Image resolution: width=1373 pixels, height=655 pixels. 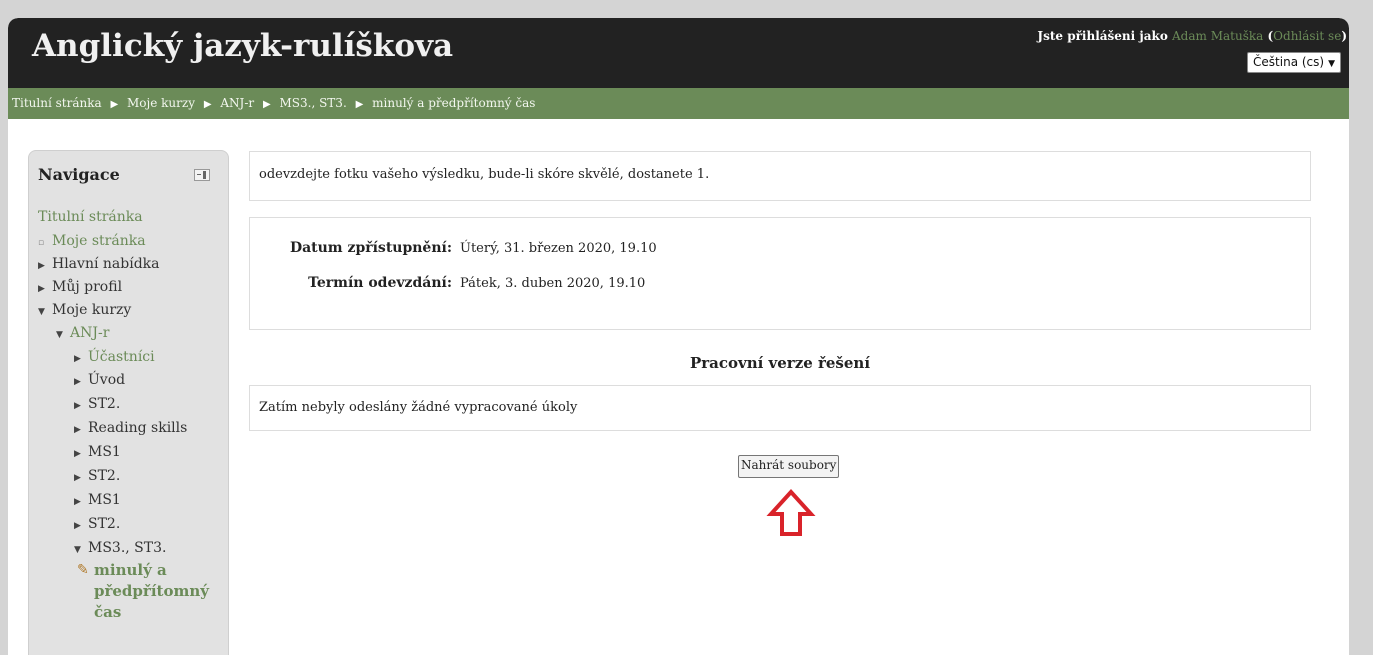 What do you see at coordinates (90, 333) in the screenshot?
I see `nav-item-label: ANJ-r` at bounding box center [90, 333].